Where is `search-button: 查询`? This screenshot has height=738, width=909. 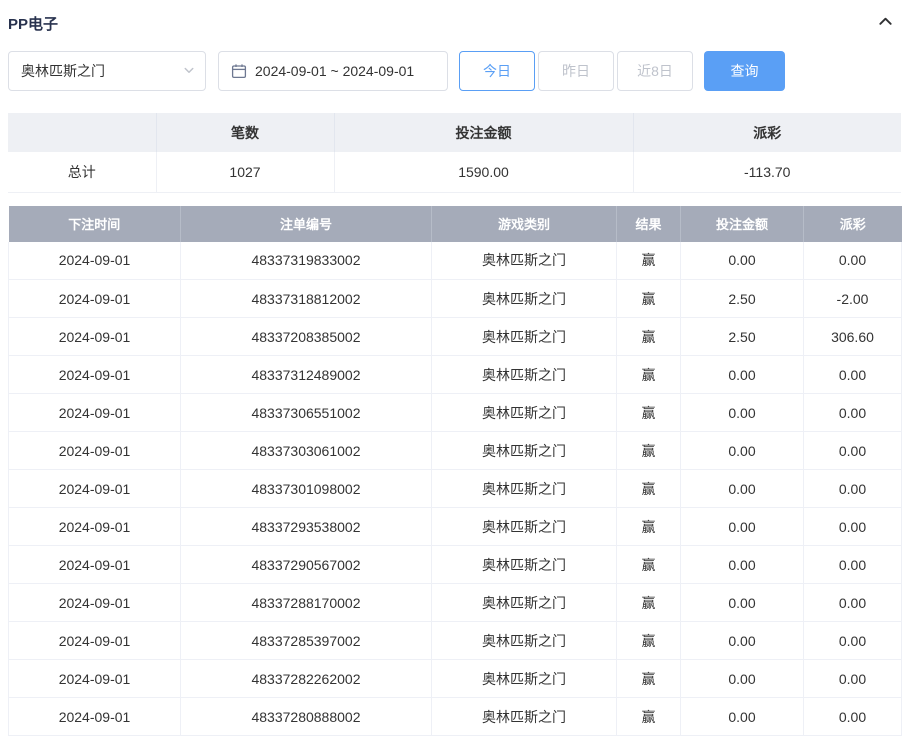
search-button: 查询 is located at coordinates (744, 71).